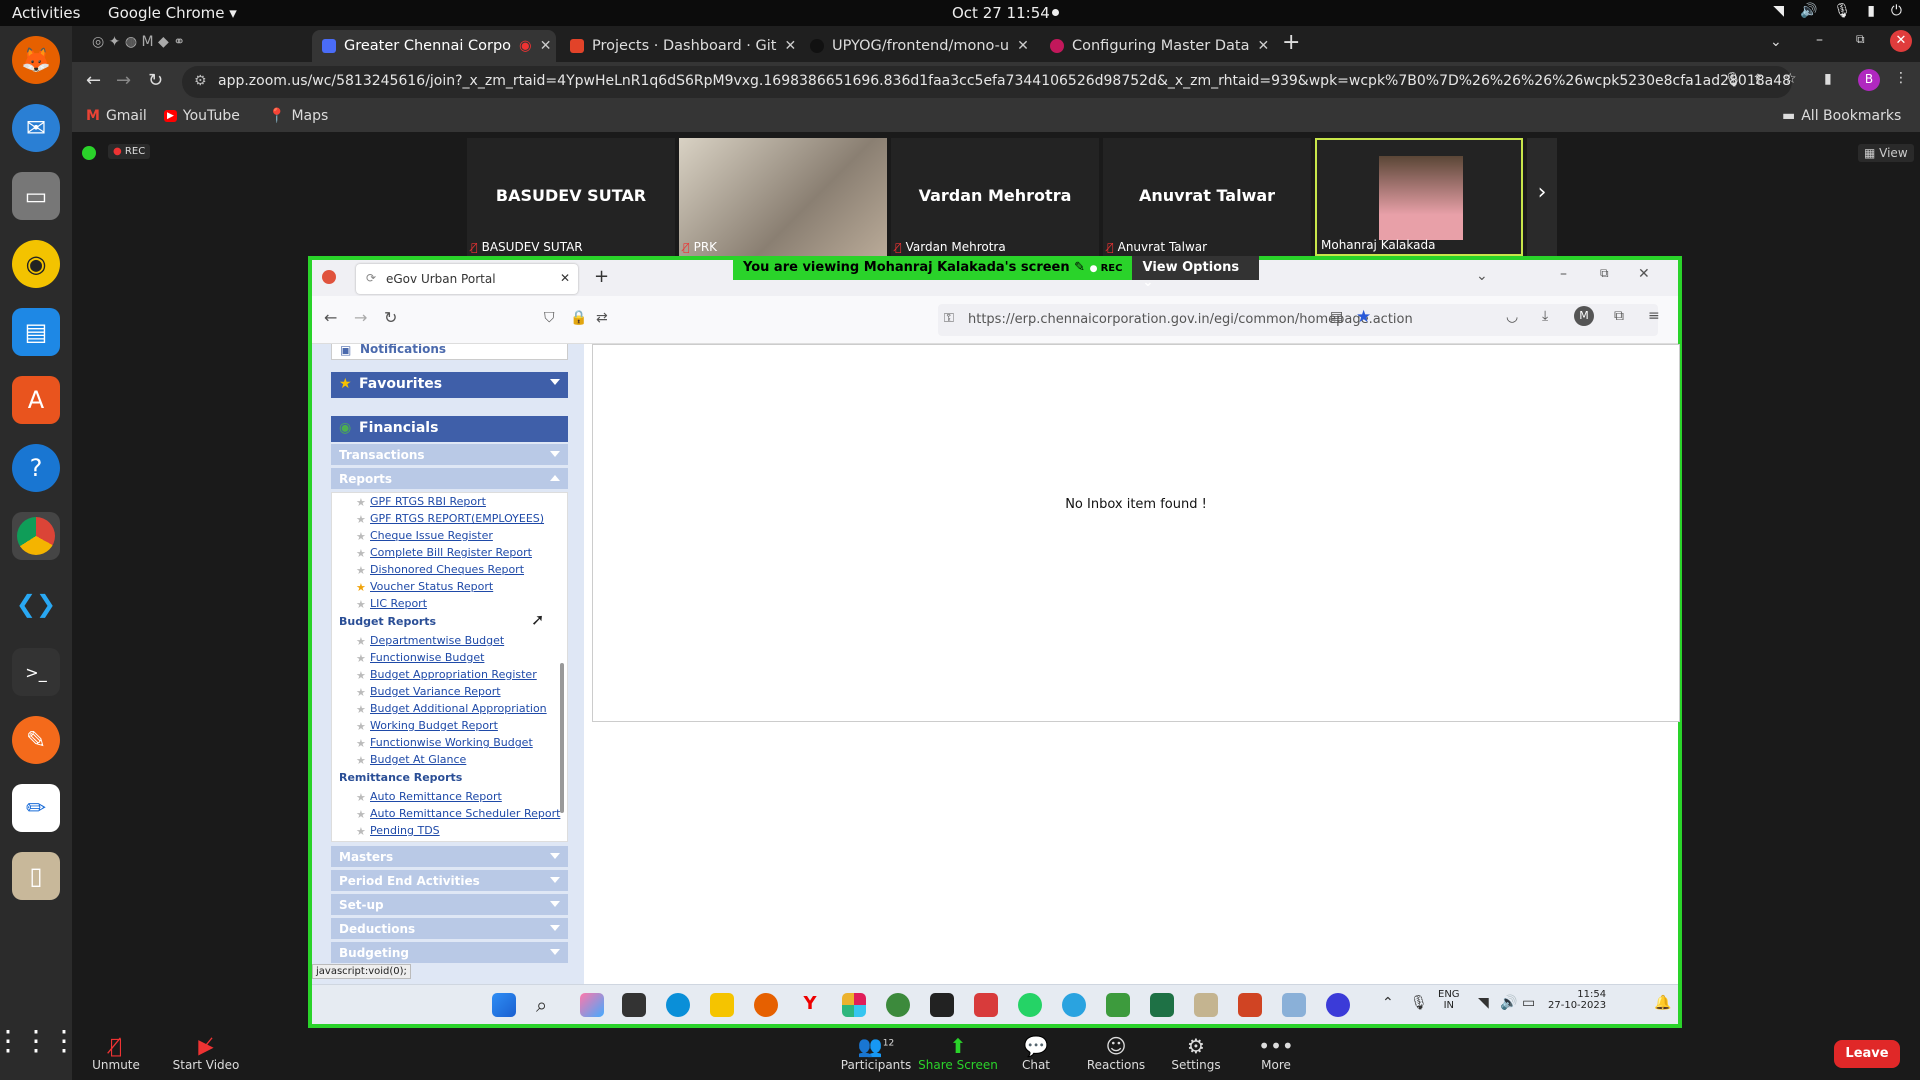 Image resolution: width=1920 pixels, height=1080 pixels. What do you see at coordinates (449, 856) in the screenshot?
I see `menu-masters: Masters` at bounding box center [449, 856].